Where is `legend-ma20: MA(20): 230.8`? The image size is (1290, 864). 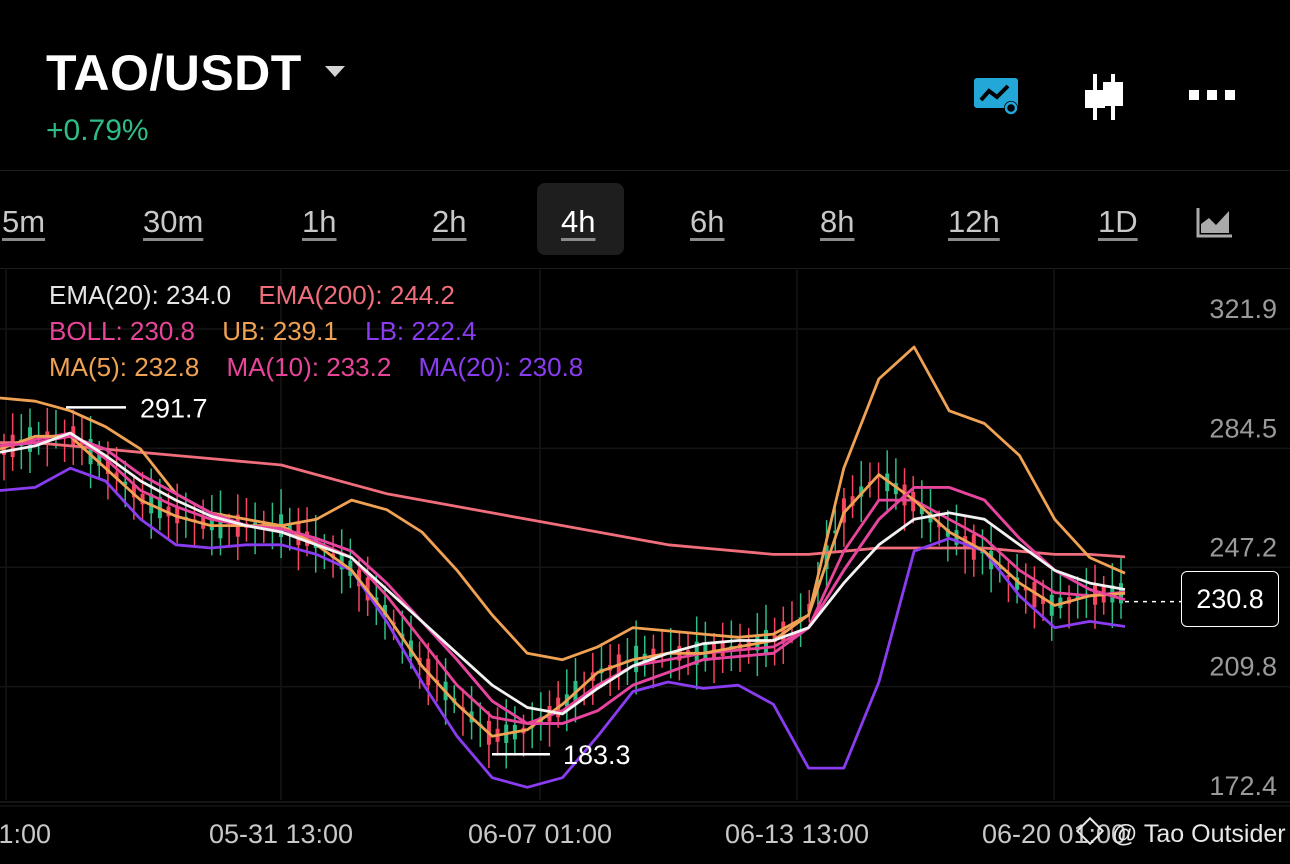 legend-ma20: MA(20): 230.8 is located at coordinates (501, 367).